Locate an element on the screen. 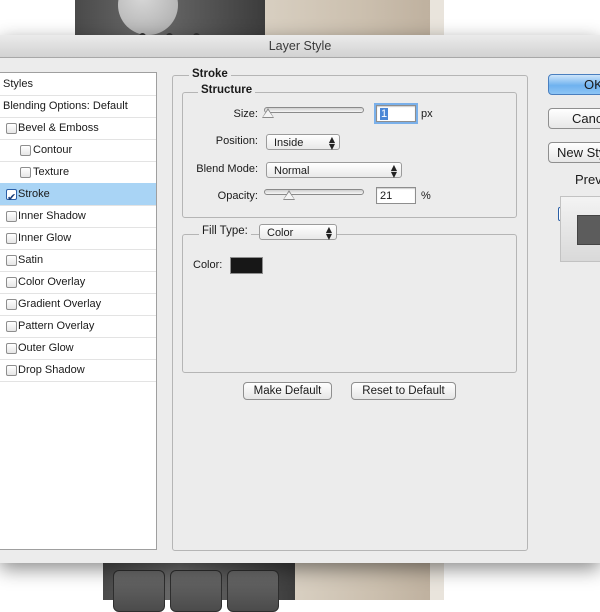  size-input: 1 is located at coordinates (396, 113).